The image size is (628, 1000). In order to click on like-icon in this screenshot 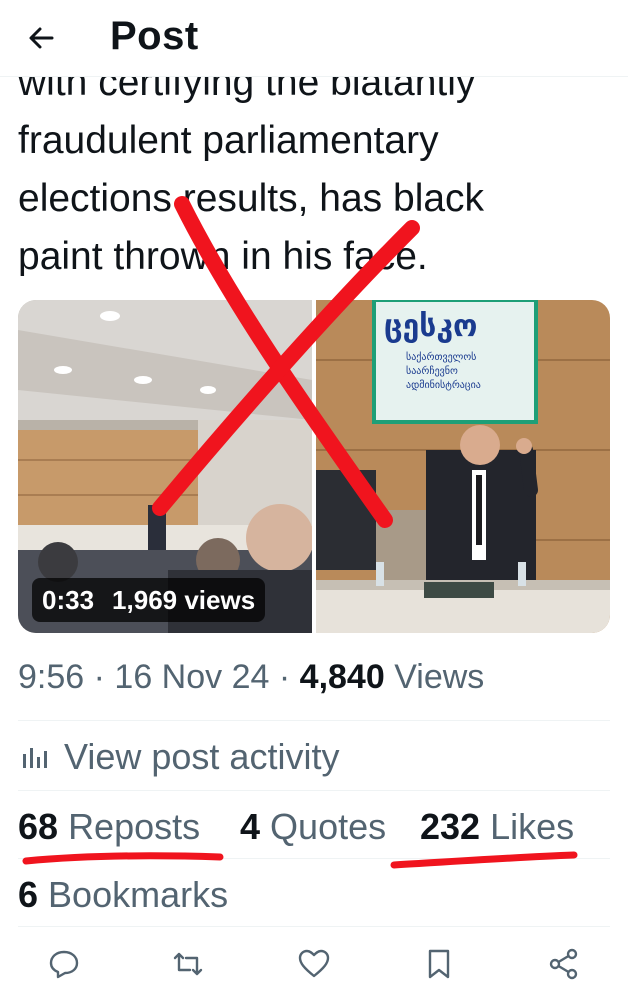, I will do `click(314, 963)`.